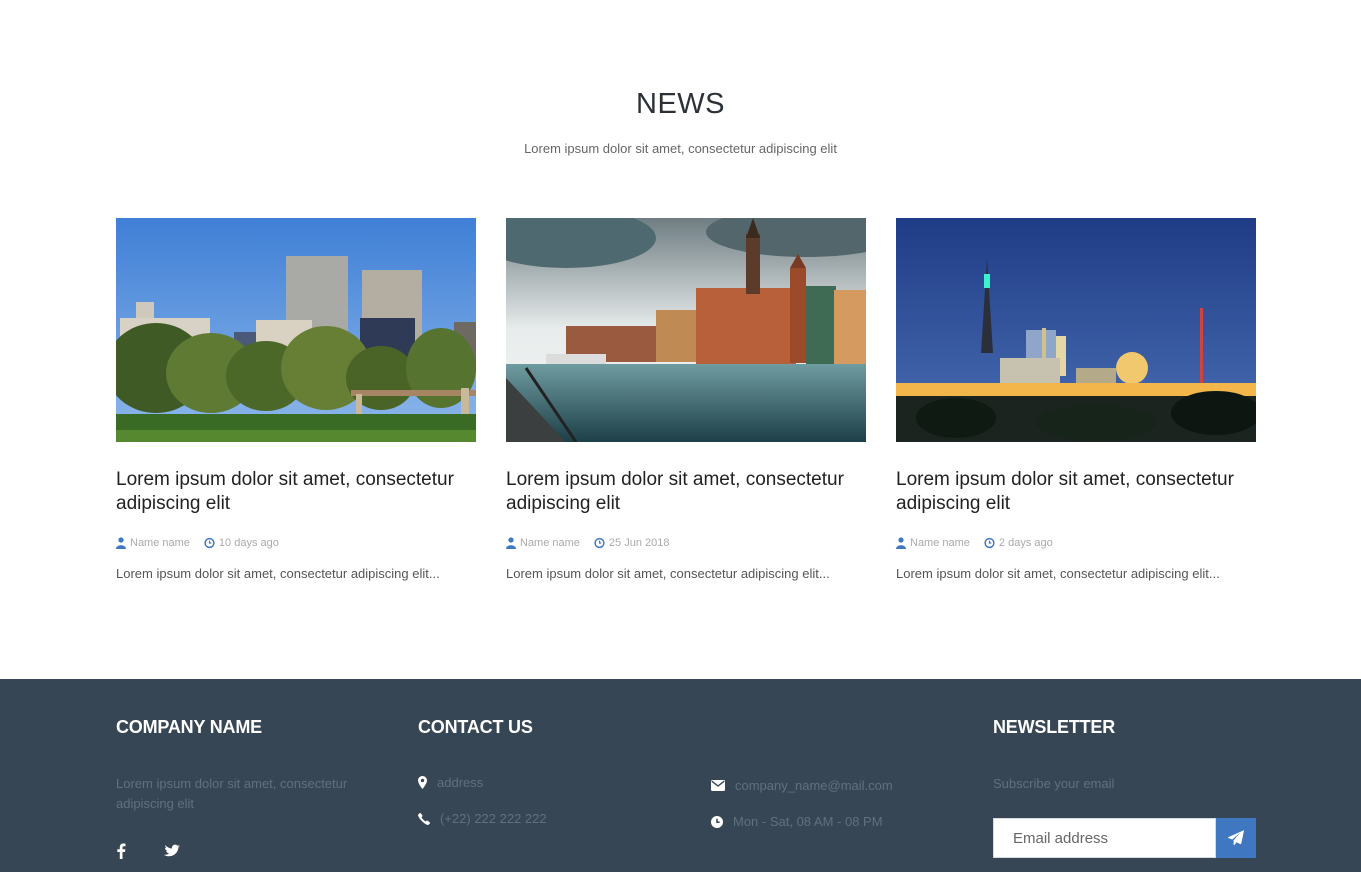  Describe the element at coordinates (296, 330) in the screenshot. I see `news-image-city-park` at that location.